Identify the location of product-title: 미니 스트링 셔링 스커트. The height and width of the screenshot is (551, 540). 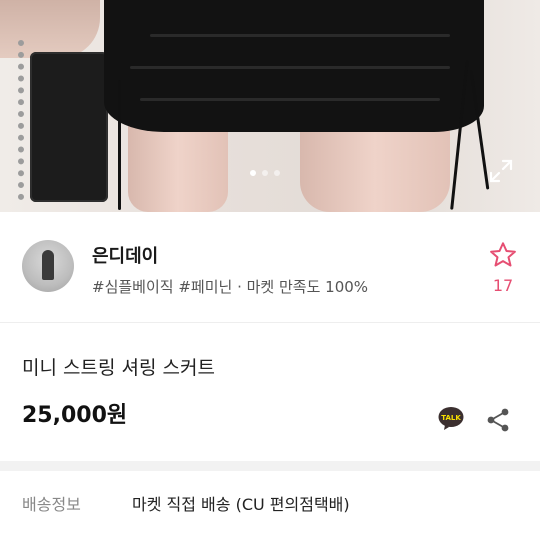
(118, 368).